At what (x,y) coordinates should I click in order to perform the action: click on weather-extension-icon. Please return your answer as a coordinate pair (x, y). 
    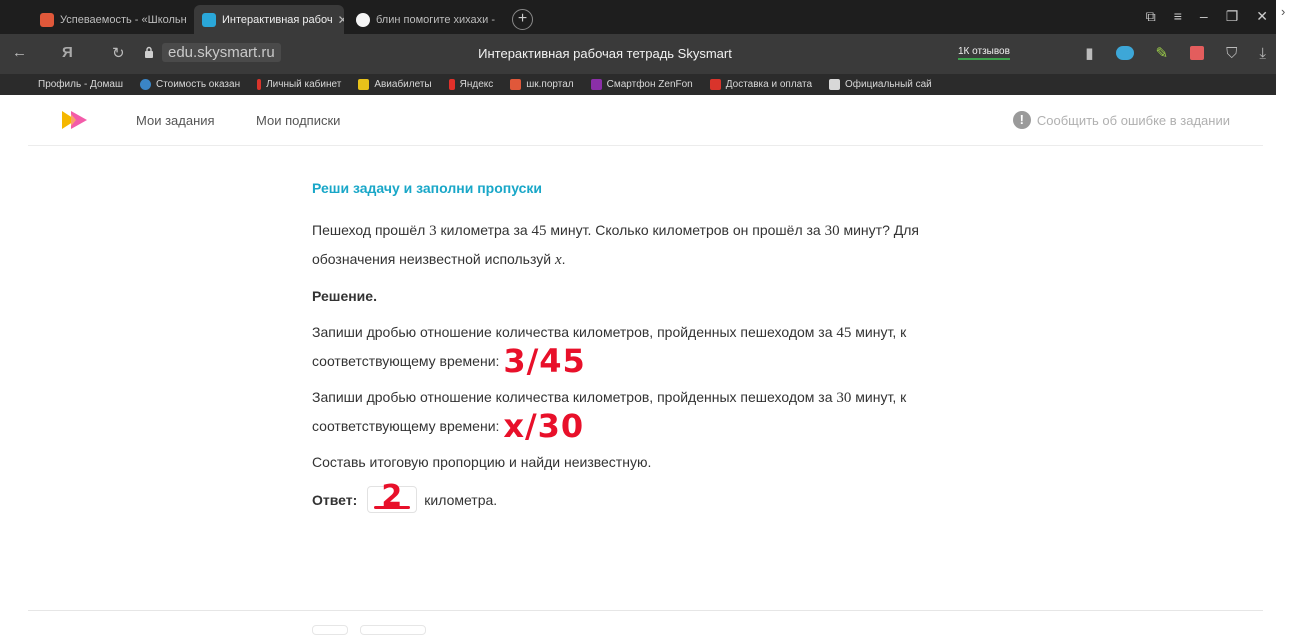
    Looking at the image, I should click on (1124, 53).